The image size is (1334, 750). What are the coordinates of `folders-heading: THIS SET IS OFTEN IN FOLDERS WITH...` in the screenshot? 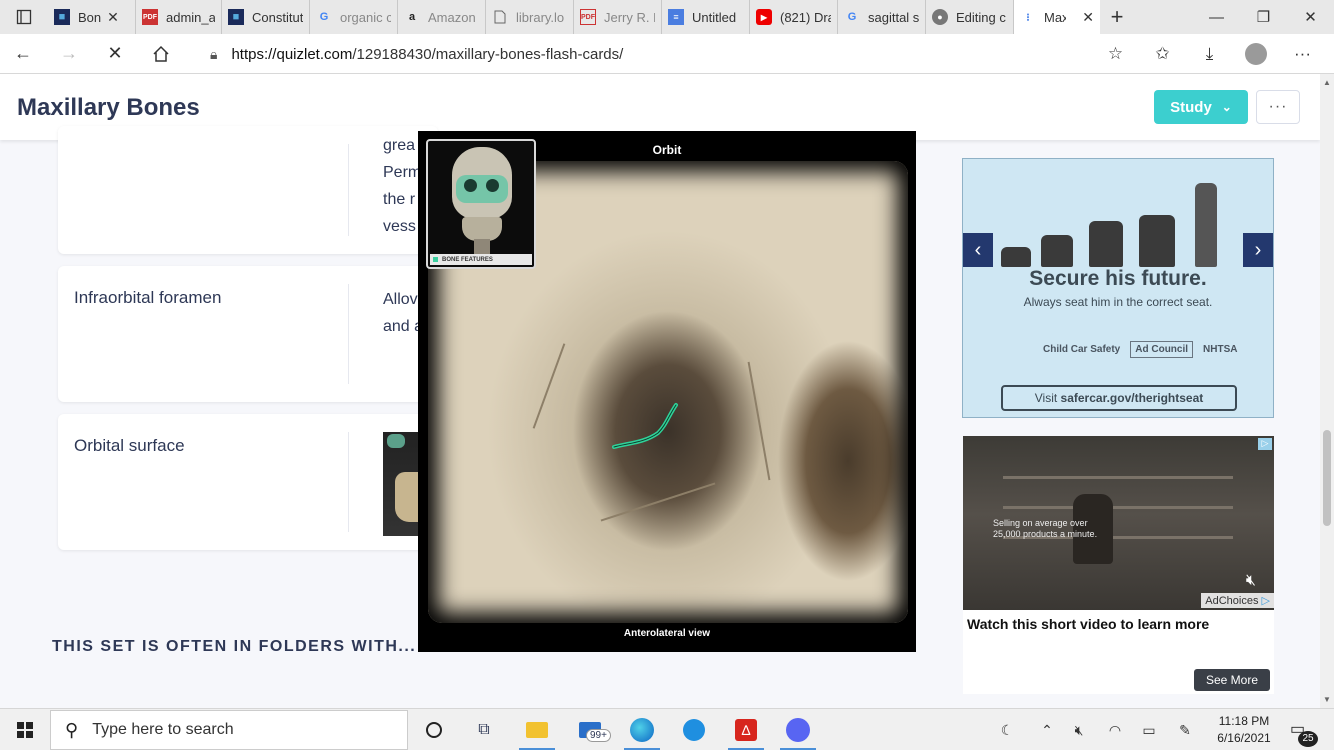 It's located at (234, 646).